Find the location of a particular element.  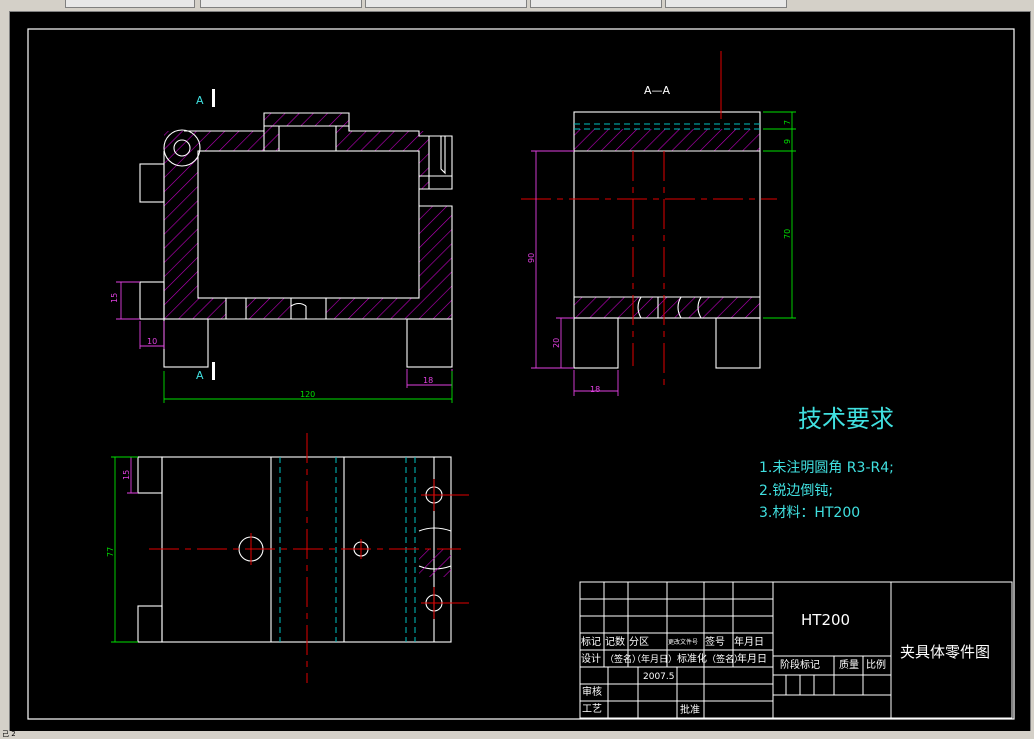

tb-row1-c2: 记数 is located at coordinates (615, 641).